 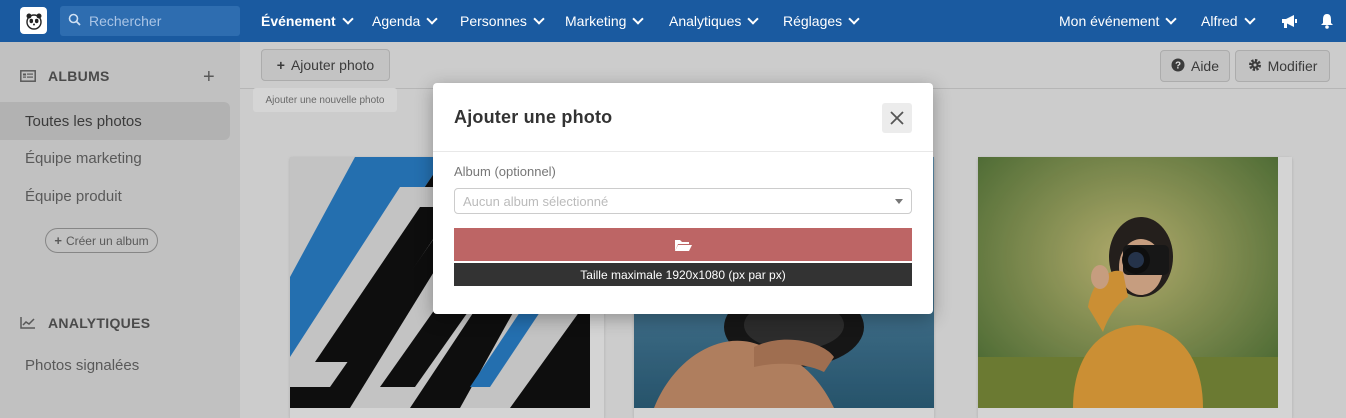 What do you see at coordinates (1289, 21) in the screenshot?
I see `megaphone-icon` at bounding box center [1289, 21].